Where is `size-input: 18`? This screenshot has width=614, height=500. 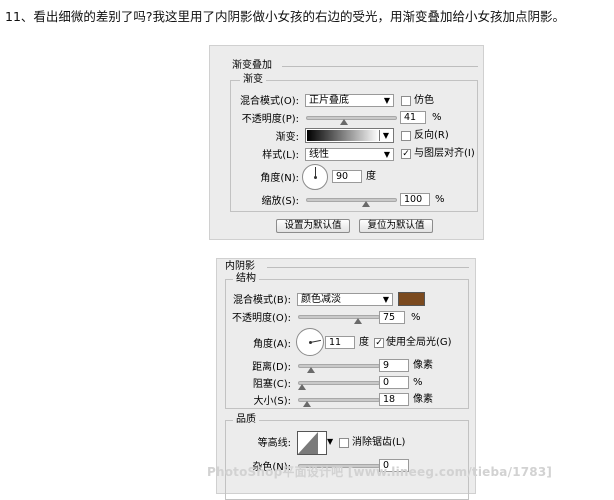
size-input: 18 is located at coordinates (394, 399).